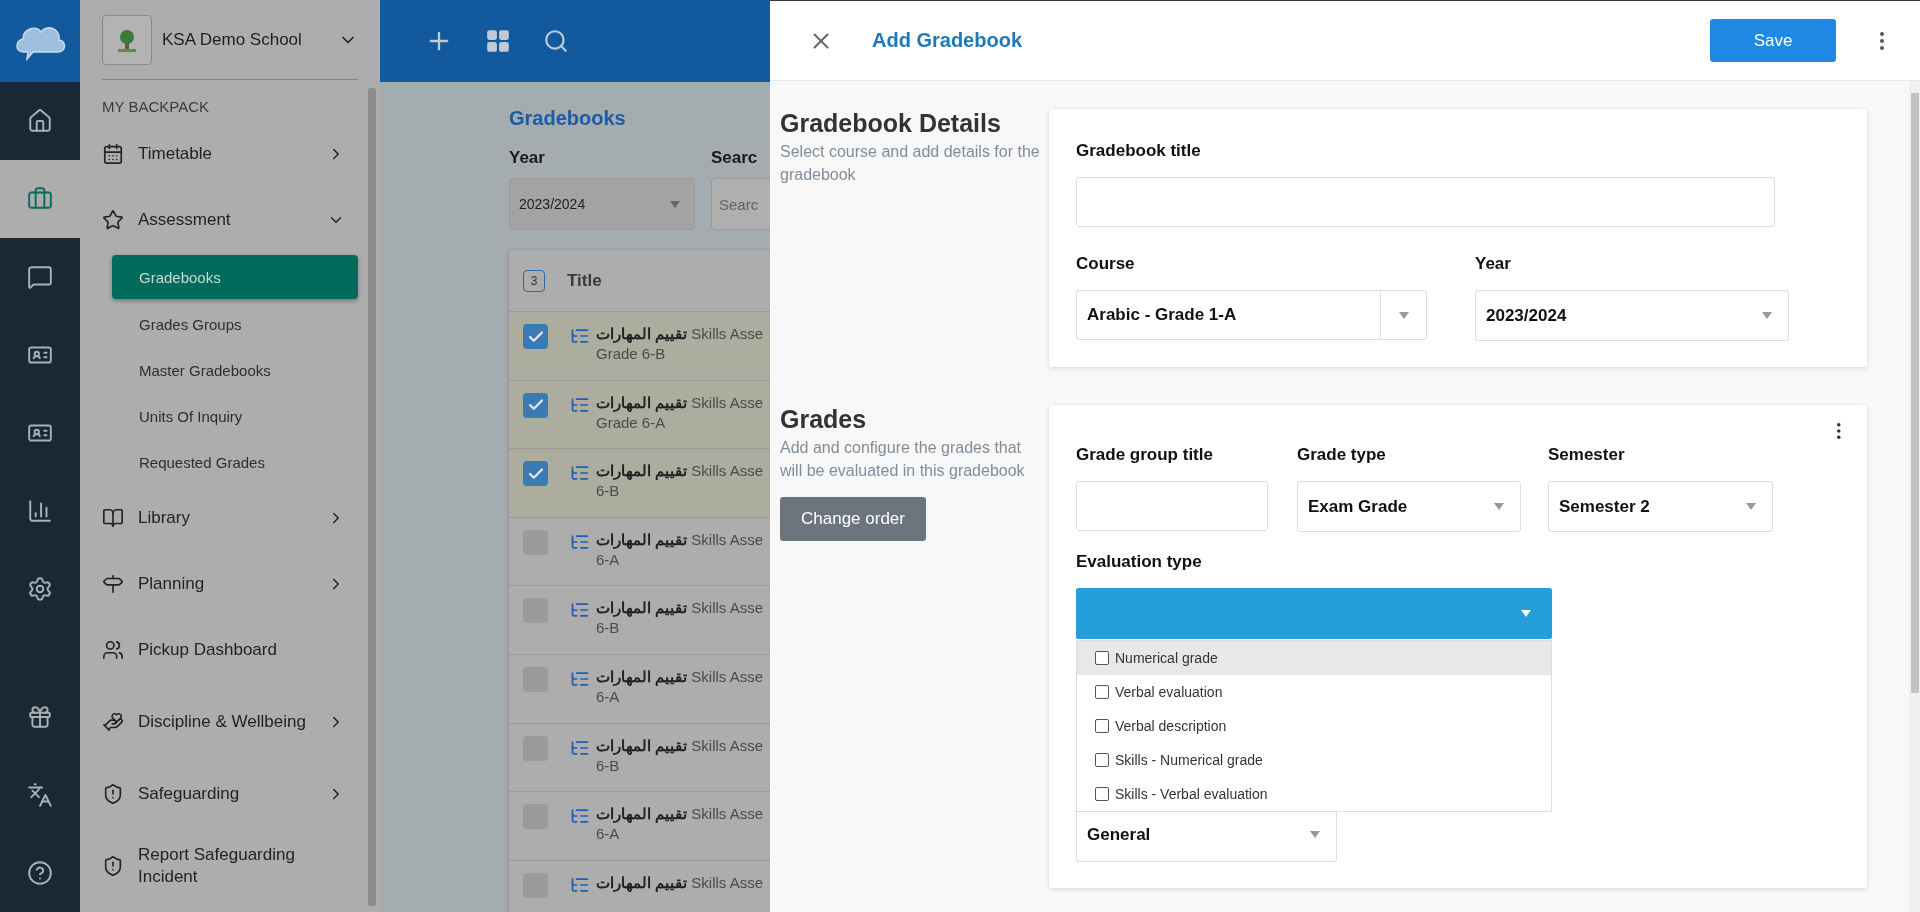 The image size is (1920, 912). Describe the element at coordinates (823, 419) in the screenshot. I see `section-heading: Grades` at that location.